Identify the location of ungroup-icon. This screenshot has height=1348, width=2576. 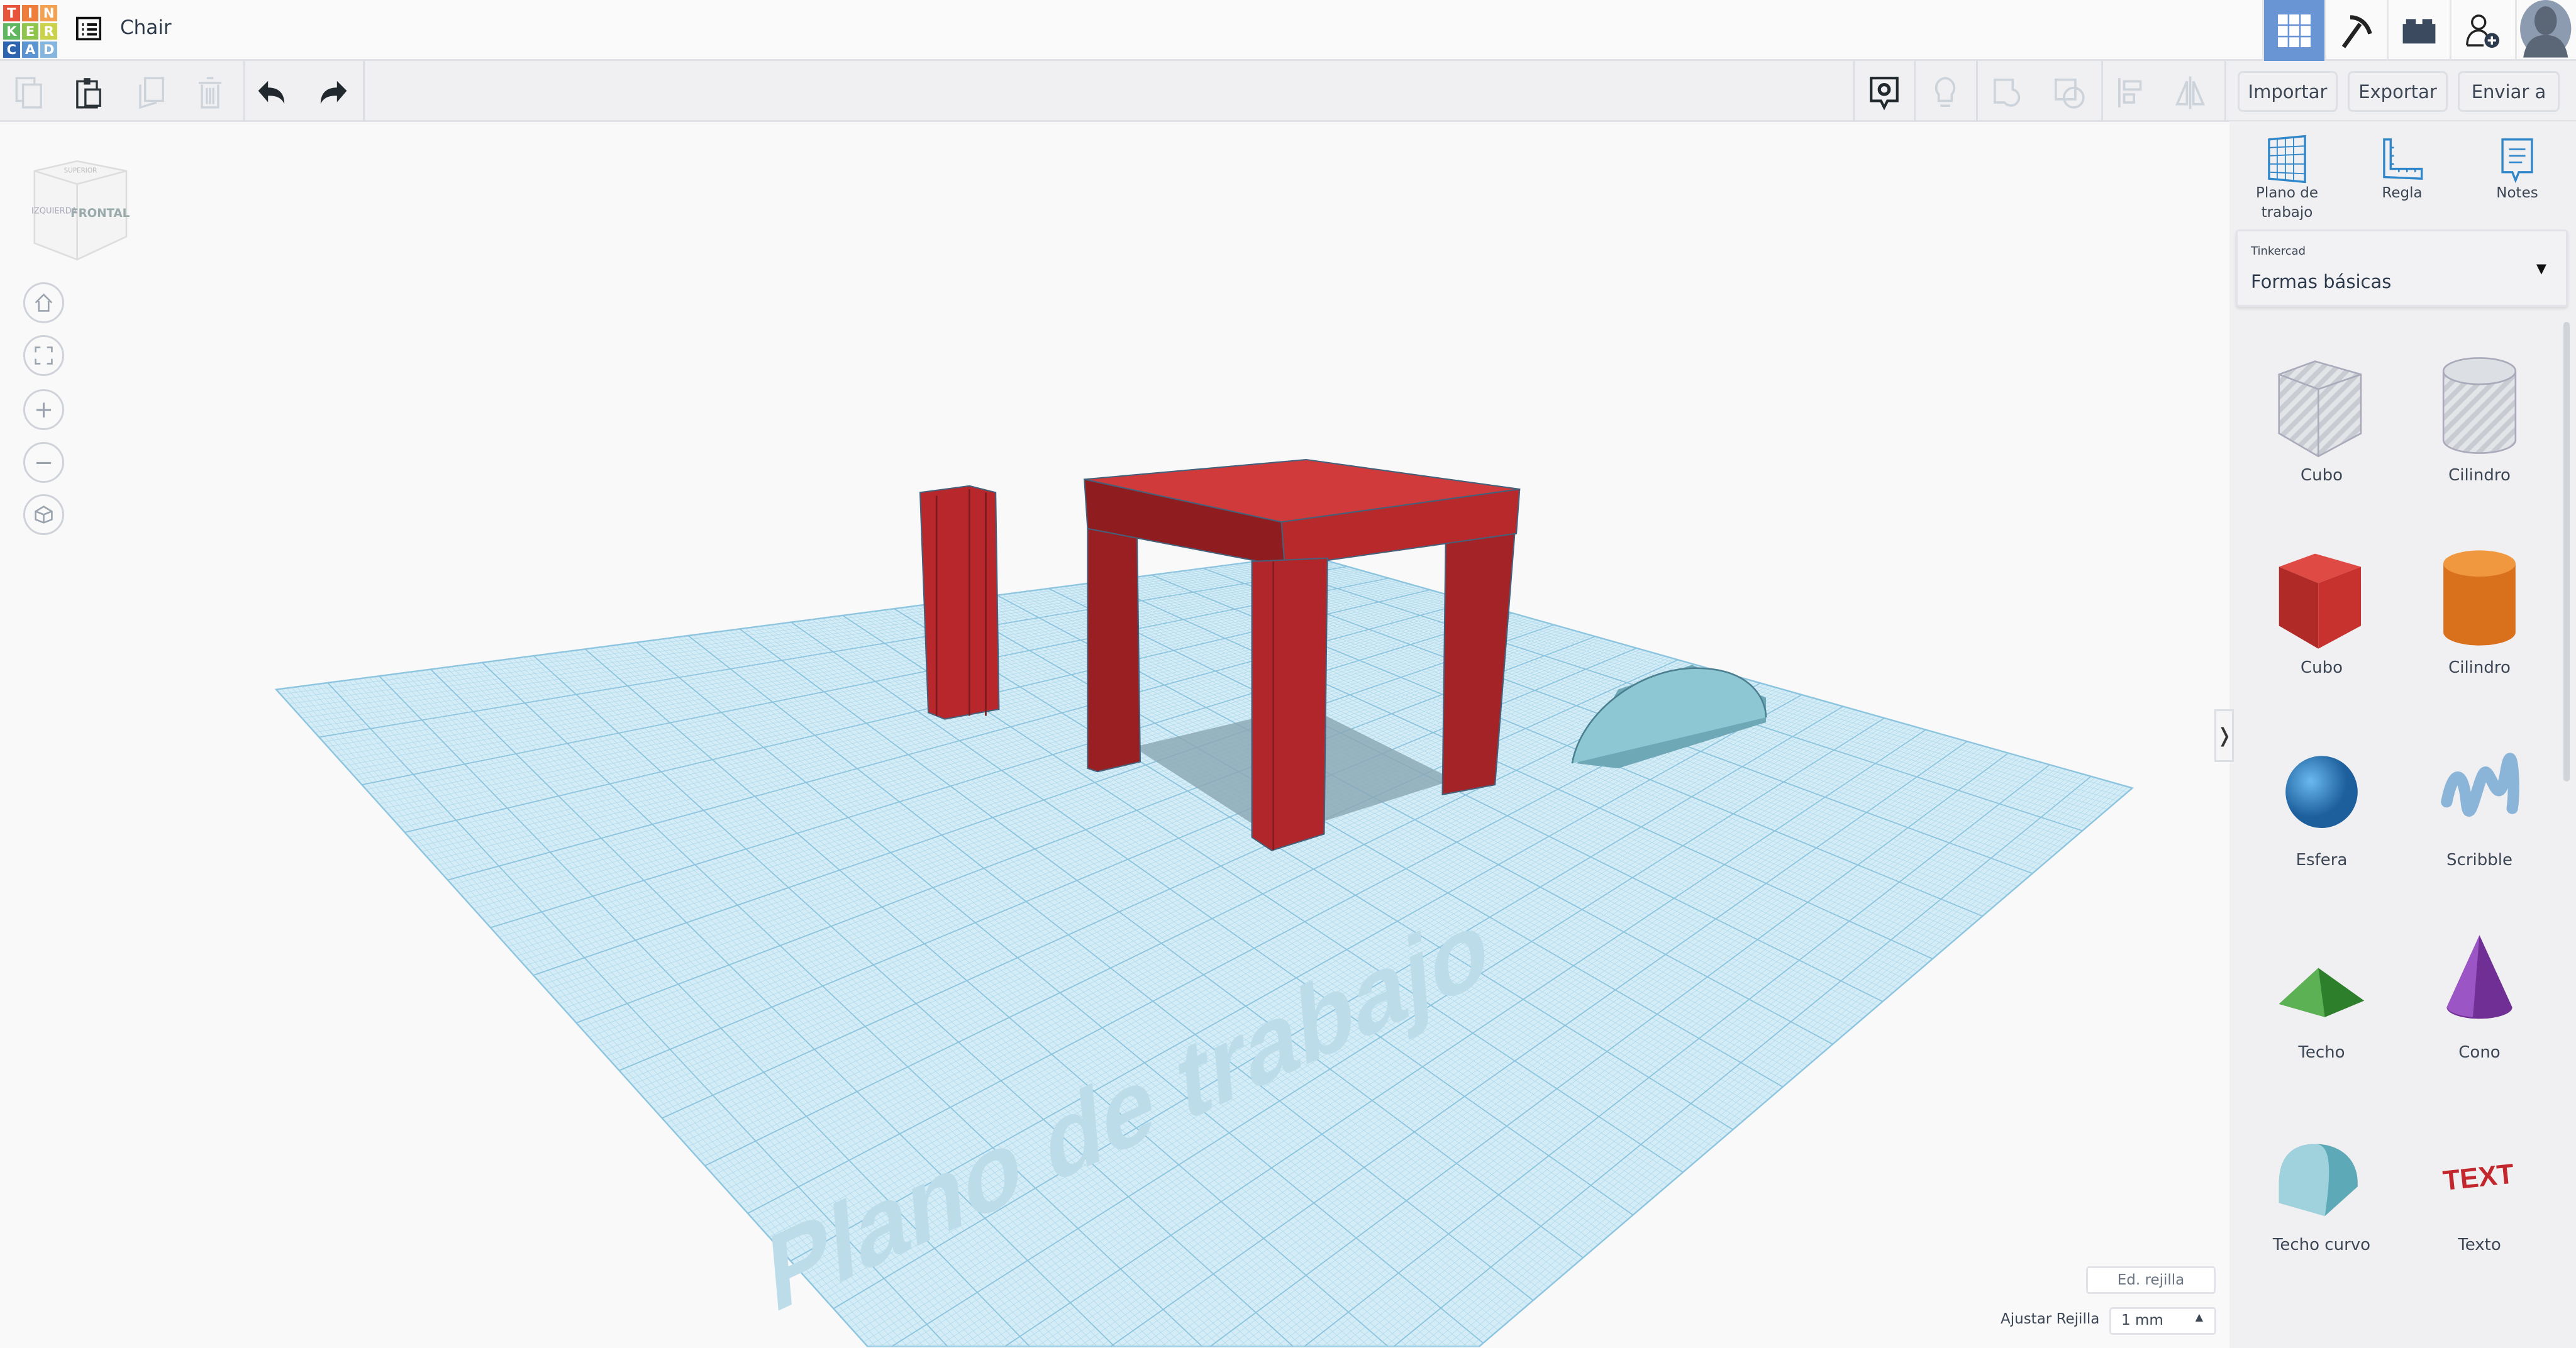
(2069, 93).